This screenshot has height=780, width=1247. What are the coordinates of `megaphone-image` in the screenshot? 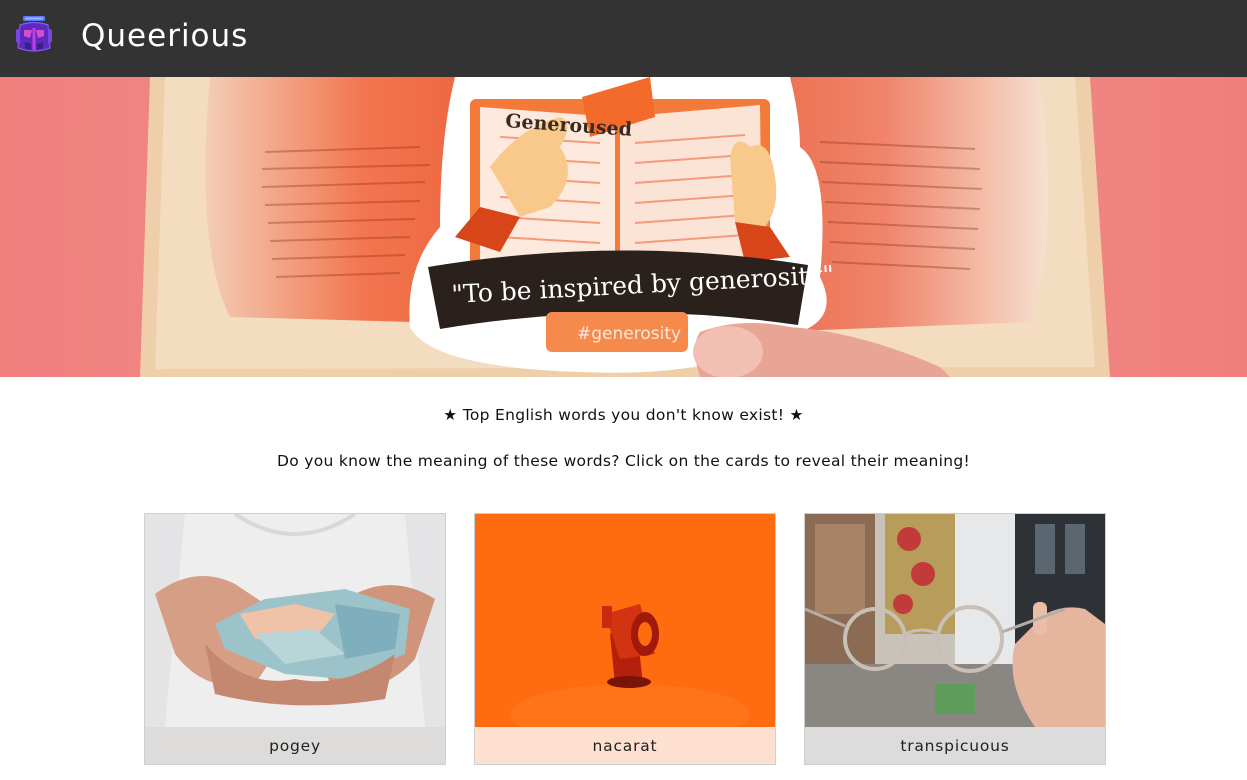 It's located at (625, 620).